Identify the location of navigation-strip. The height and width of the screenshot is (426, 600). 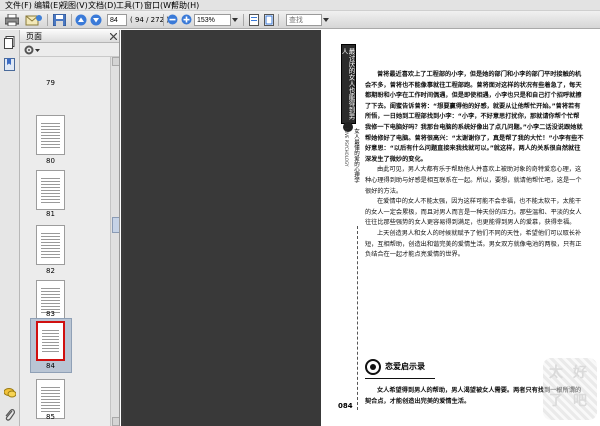
(10, 228).